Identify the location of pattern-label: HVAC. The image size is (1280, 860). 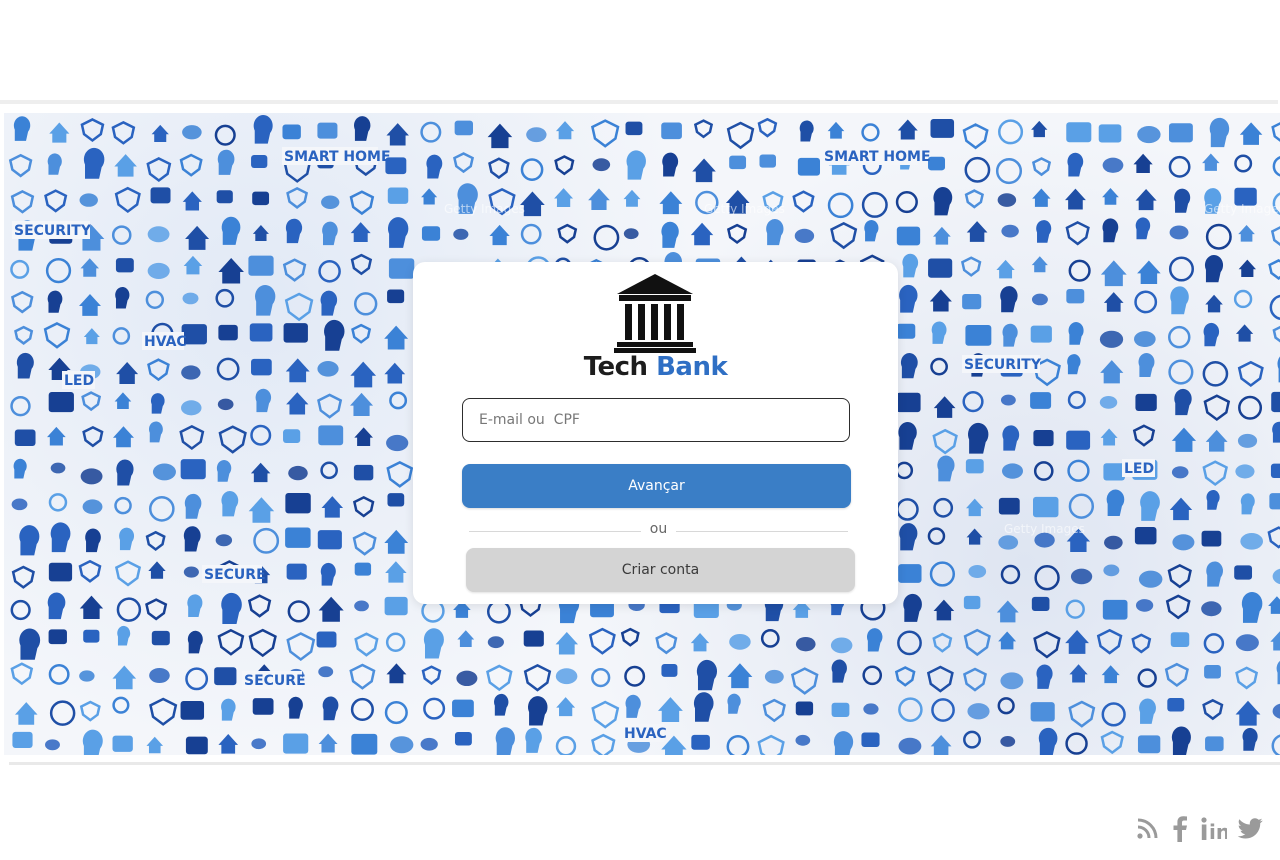
(645, 734).